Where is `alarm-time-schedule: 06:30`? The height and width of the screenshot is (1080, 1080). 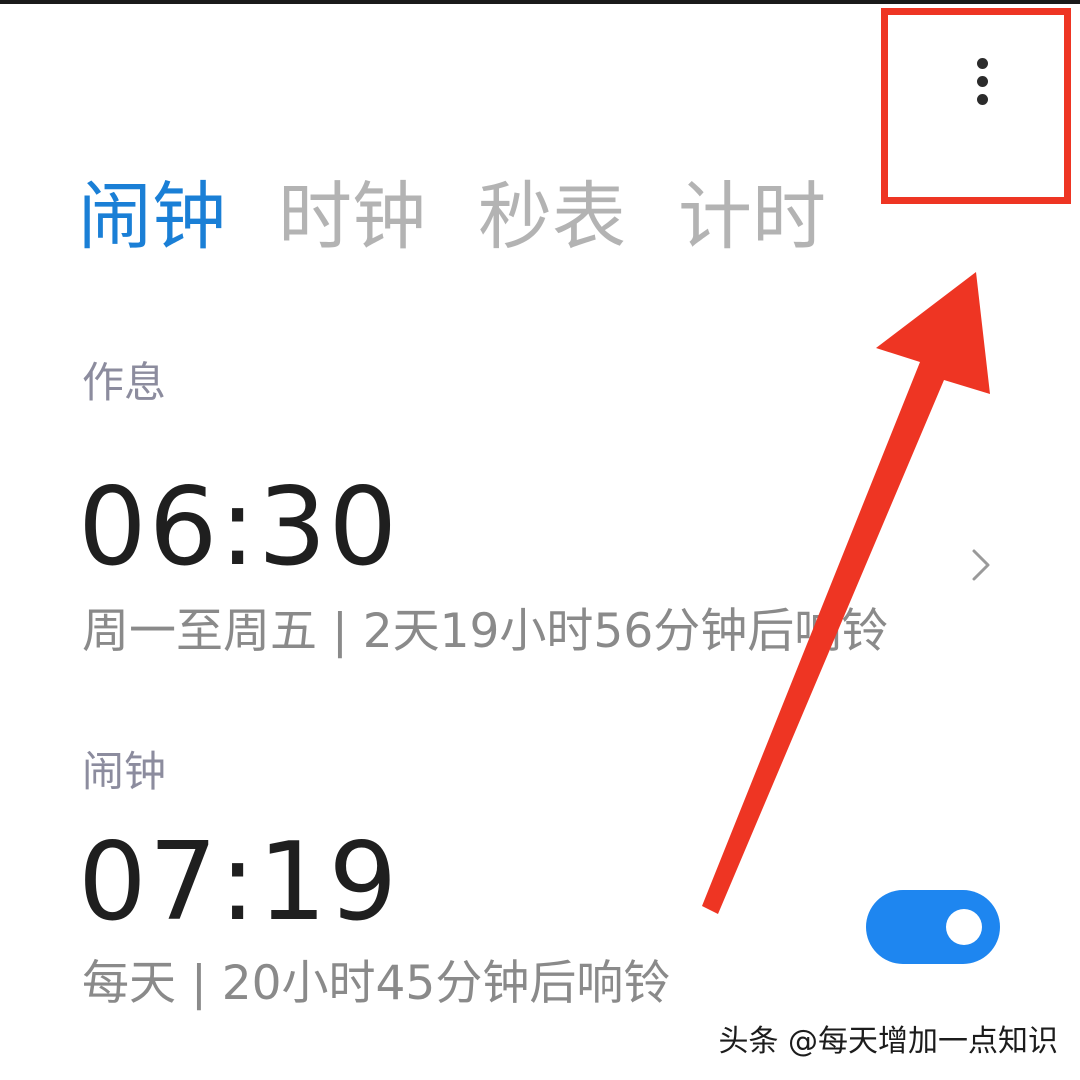 alarm-time-schedule: 06:30 is located at coordinates (238, 528).